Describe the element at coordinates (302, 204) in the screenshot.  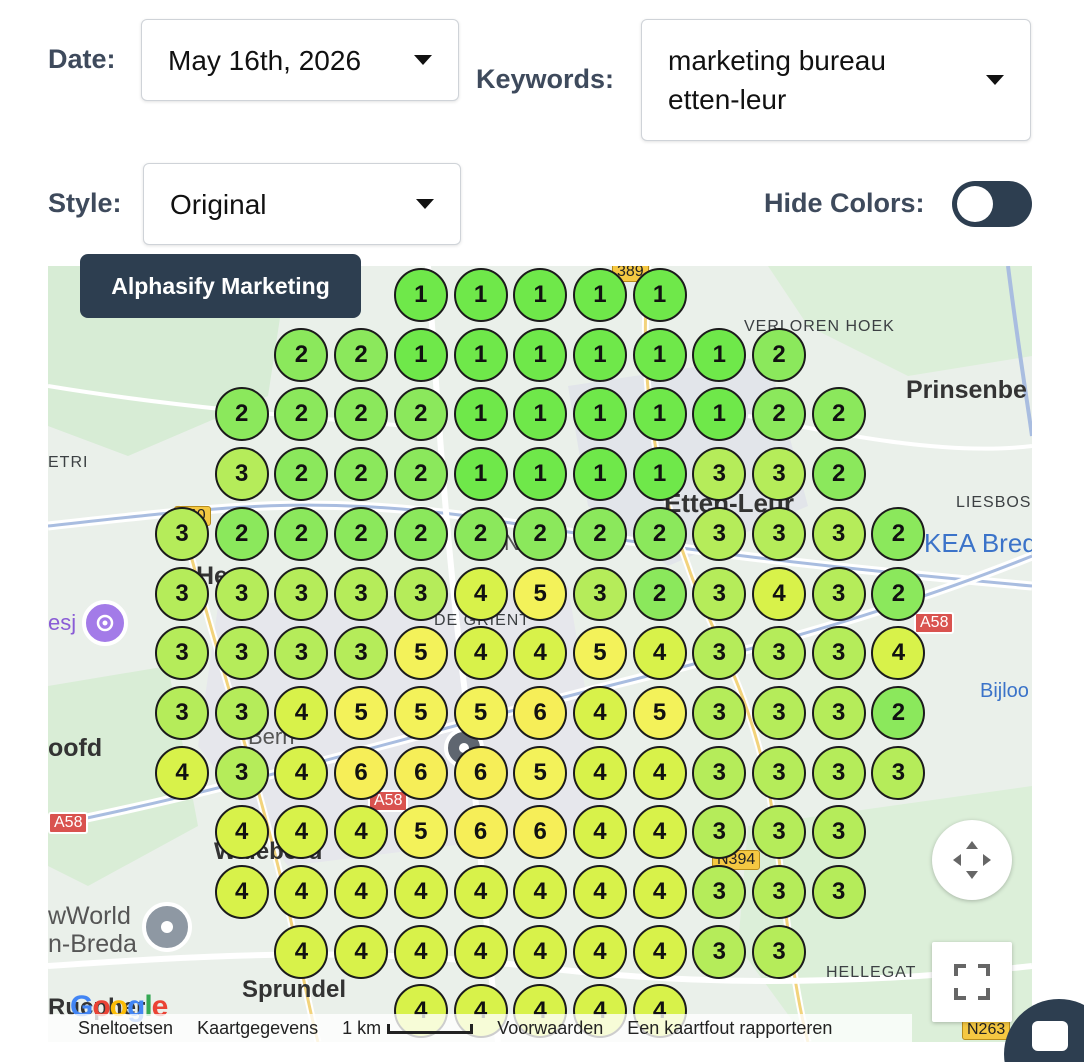
I see `style-select: Original` at that location.